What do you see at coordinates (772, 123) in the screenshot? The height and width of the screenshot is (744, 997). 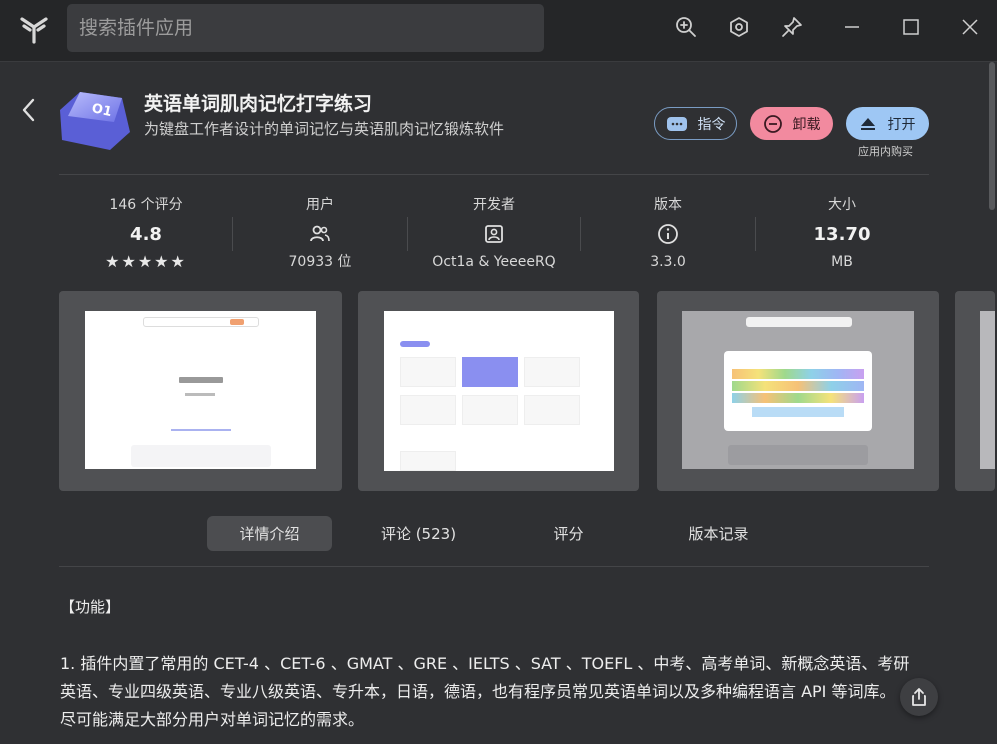 I see `minus-circle-icon` at bounding box center [772, 123].